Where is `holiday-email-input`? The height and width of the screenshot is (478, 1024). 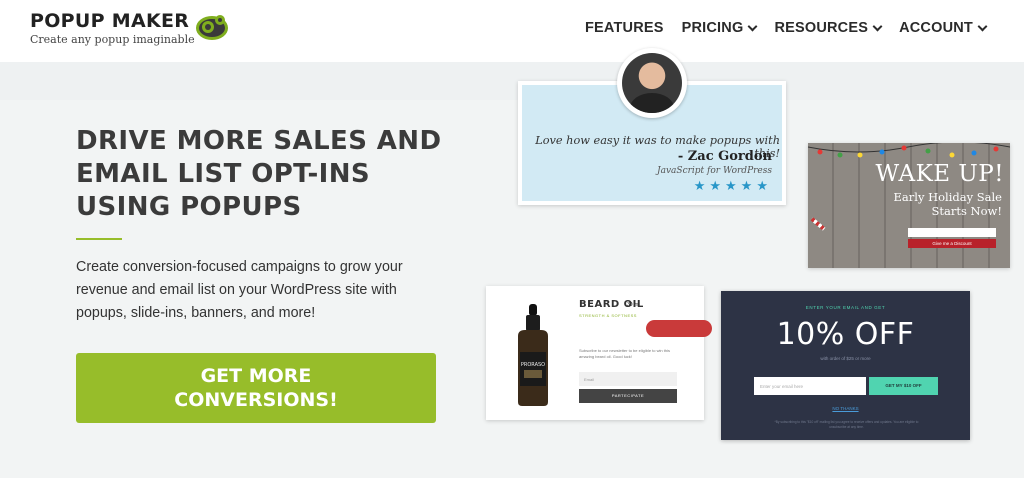 holiday-email-input is located at coordinates (952, 232).